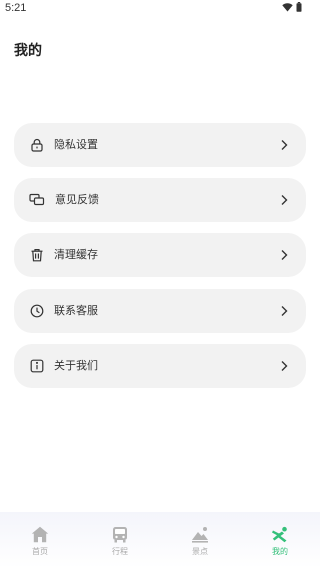 Image resolution: width=320 pixels, height=568 pixels. What do you see at coordinates (120, 534) in the screenshot?
I see `bus-icon` at bounding box center [120, 534].